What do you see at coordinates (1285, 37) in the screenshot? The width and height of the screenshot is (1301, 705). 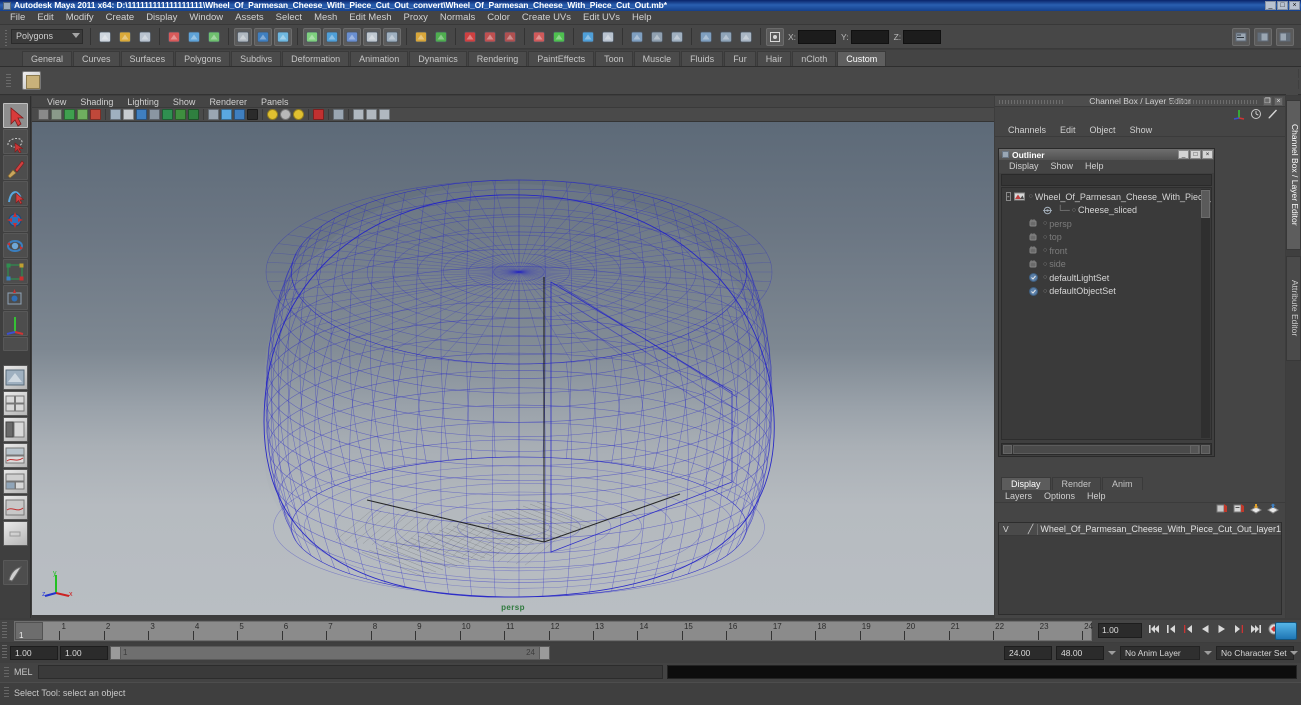 I see `show-channel-box-icon` at bounding box center [1285, 37].